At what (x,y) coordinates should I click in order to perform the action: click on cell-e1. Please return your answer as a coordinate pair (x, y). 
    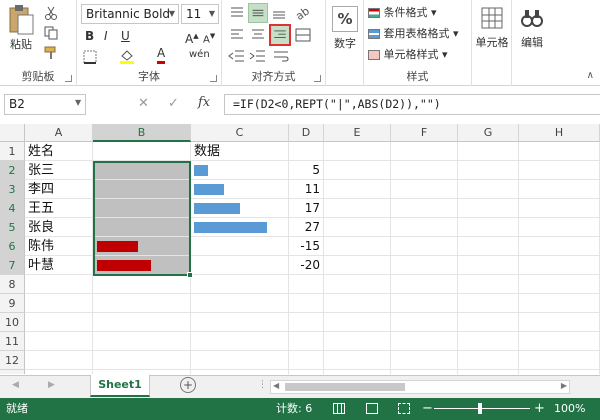
    Looking at the image, I should click on (357, 151).